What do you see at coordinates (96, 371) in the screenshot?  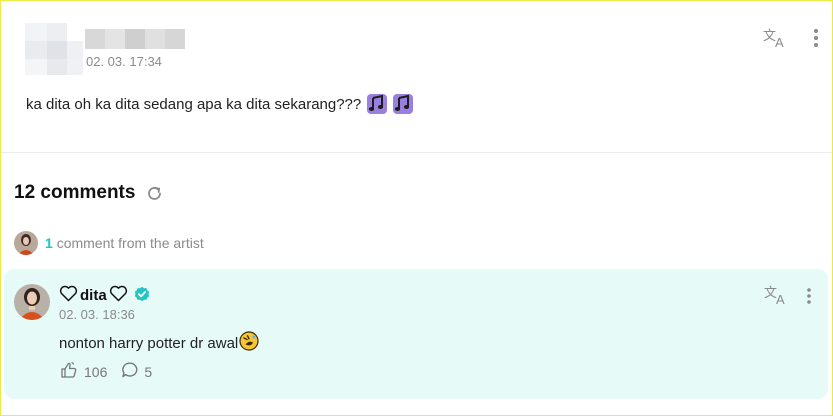 I see `like-count: 106` at bounding box center [96, 371].